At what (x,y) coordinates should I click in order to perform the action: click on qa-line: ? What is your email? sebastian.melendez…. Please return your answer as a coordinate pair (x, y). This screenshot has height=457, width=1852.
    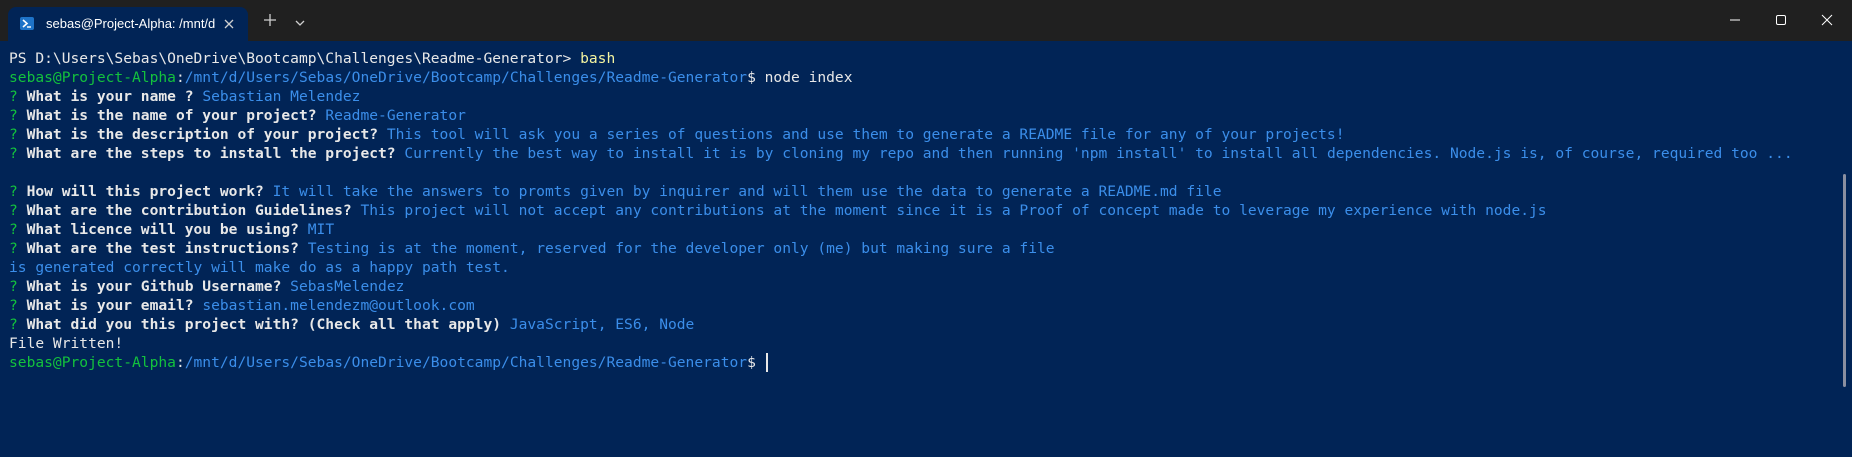
    Looking at the image, I should click on (242, 305).